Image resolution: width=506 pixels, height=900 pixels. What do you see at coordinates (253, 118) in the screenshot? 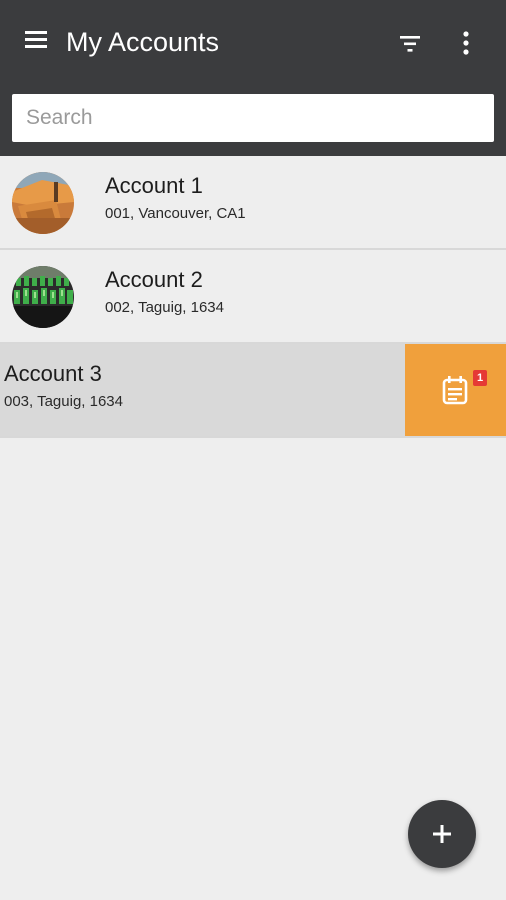
I see `search-input` at bounding box center [253, 118].